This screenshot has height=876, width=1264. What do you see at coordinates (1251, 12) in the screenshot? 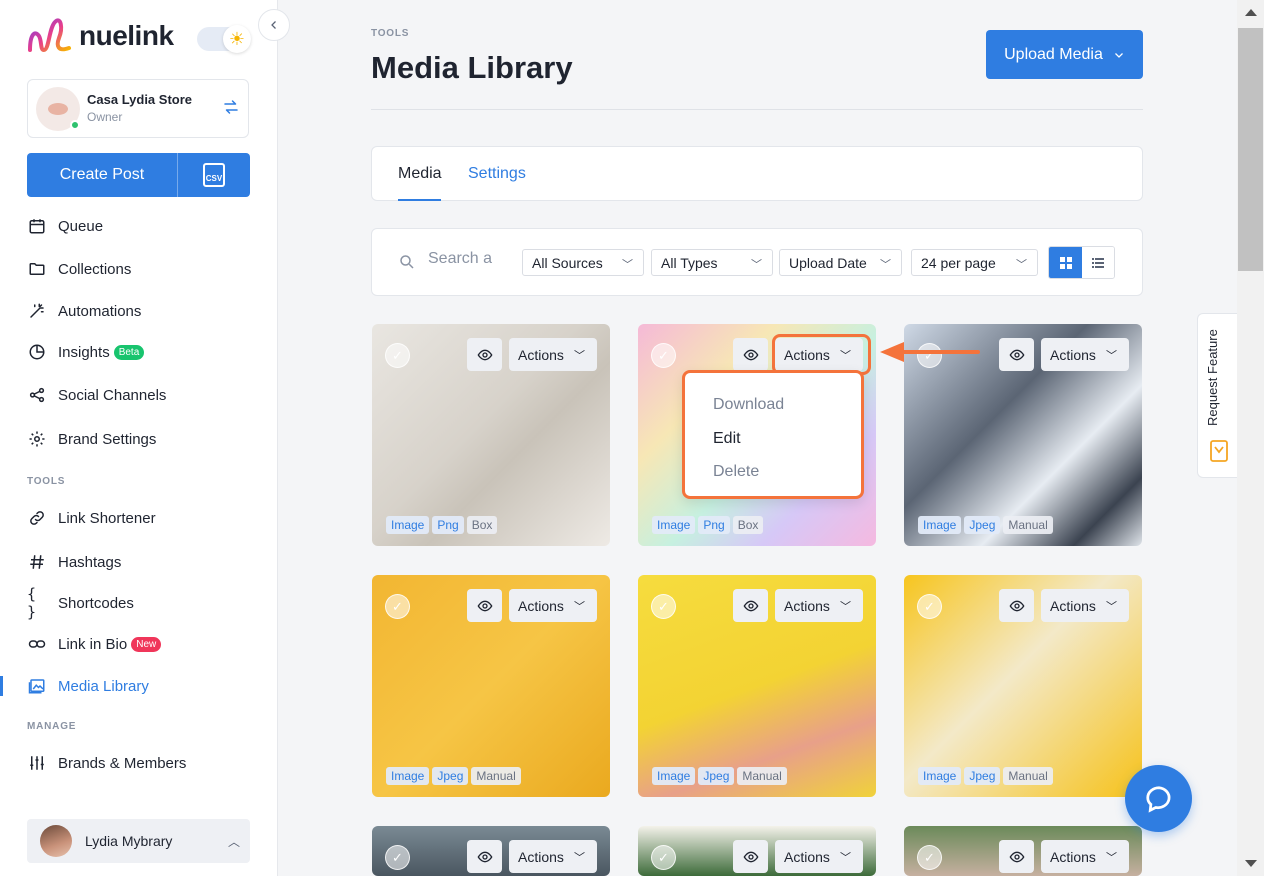
I see `scroll-up-arrow-icon` at bounding box center [1251, 12].